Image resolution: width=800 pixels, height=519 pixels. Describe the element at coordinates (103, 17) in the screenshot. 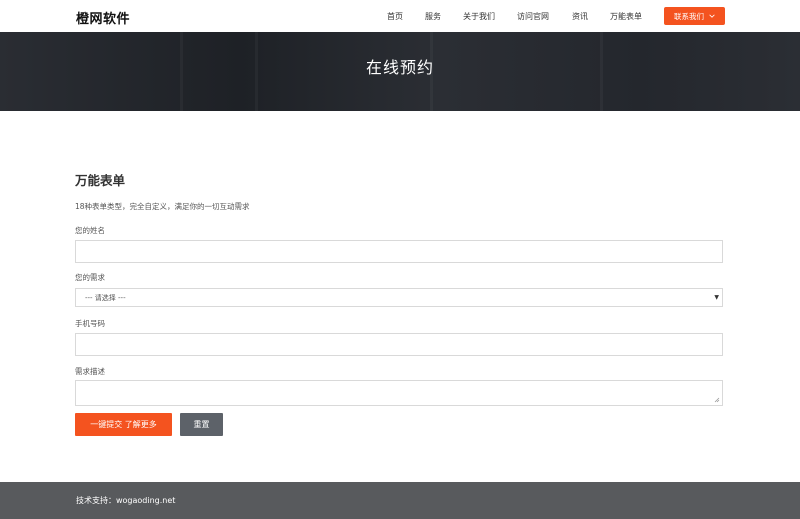

I see `site-logo: 橙网软件` at that location.